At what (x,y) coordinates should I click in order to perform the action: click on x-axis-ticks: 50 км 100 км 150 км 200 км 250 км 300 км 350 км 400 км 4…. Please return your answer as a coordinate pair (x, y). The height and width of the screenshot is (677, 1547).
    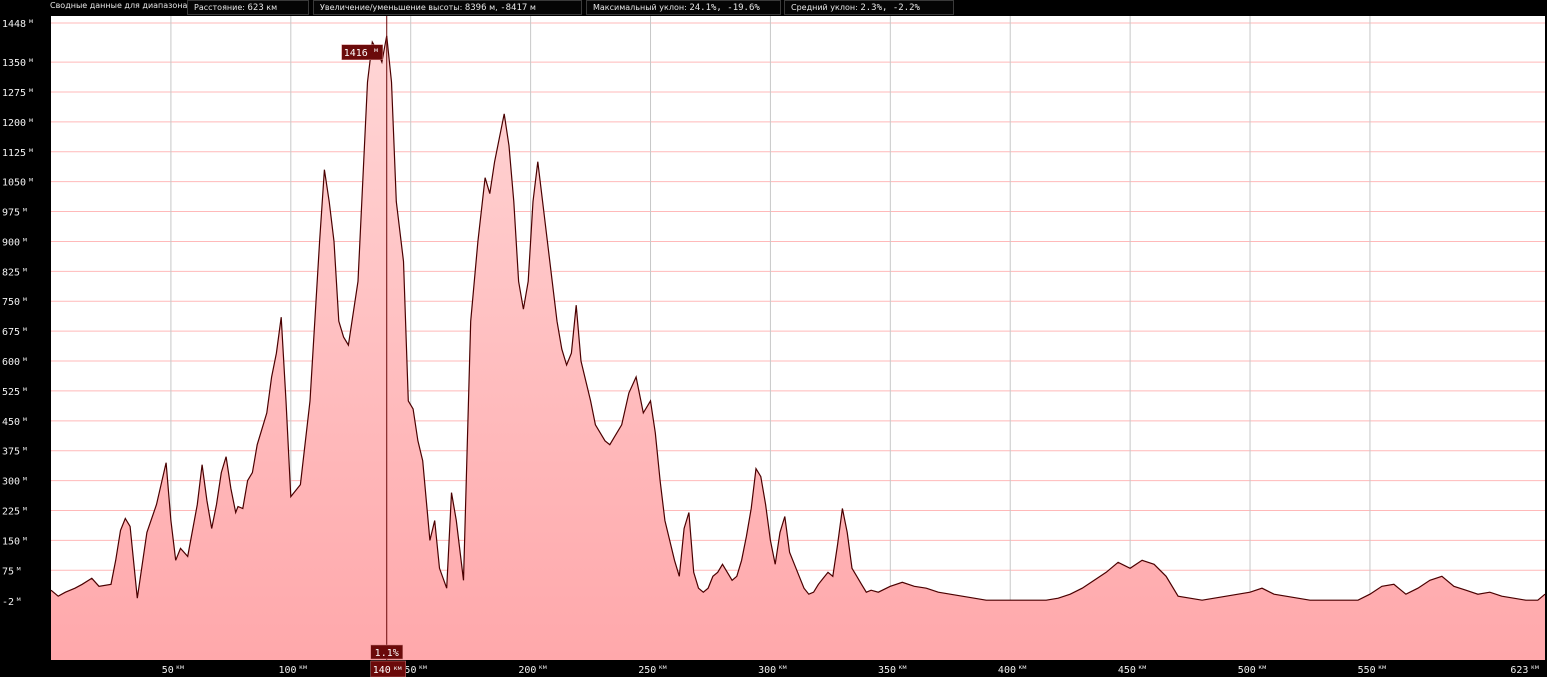
    Looking at the image, I should click on (850, 670).